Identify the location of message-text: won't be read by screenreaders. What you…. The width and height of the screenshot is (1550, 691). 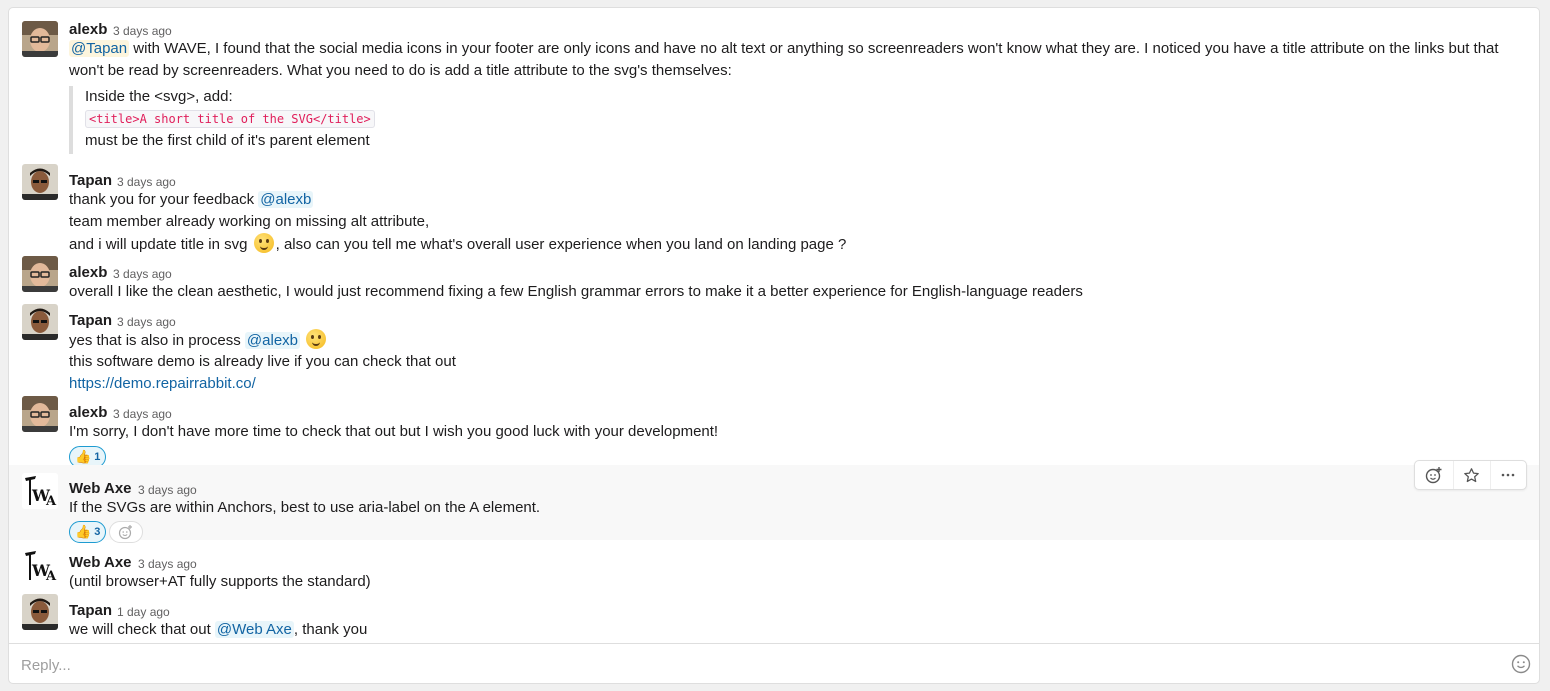
(400, 70).